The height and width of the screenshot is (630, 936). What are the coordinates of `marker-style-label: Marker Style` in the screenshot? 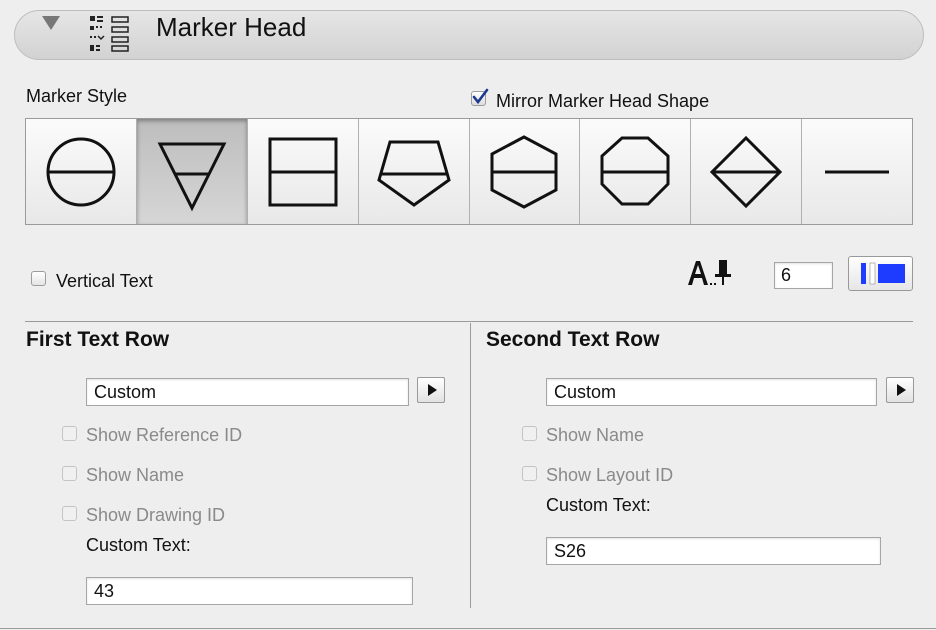 It's located at (77, 96).